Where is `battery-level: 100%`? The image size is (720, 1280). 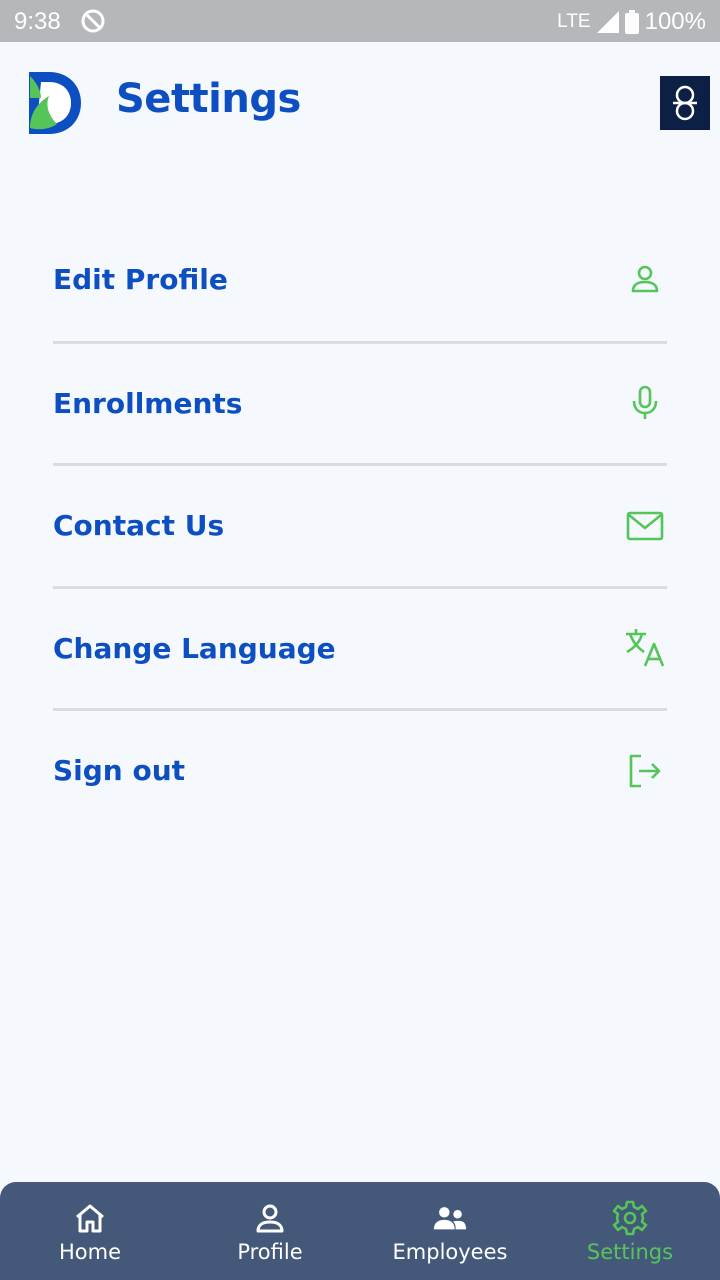
battery-level: 100% is located at coordinates (675, 21).